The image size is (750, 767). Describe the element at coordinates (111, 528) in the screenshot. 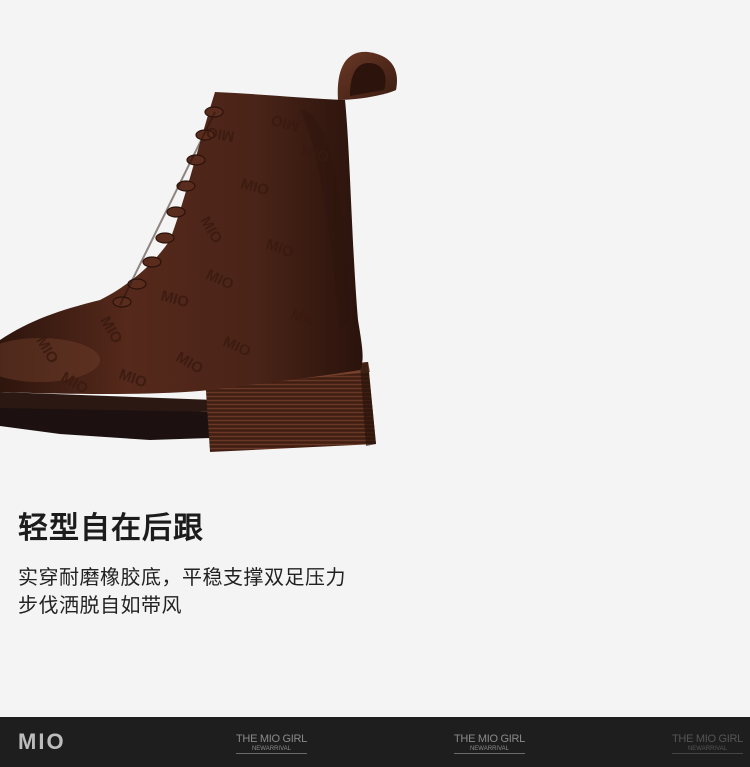

I see `feature-headline: 轻型自在后跟` at that location.